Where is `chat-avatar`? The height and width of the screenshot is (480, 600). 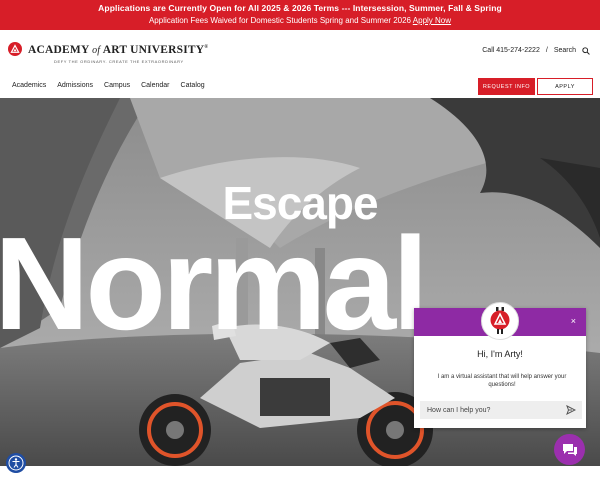 chat-avatar is located at coordinates (500, 321).